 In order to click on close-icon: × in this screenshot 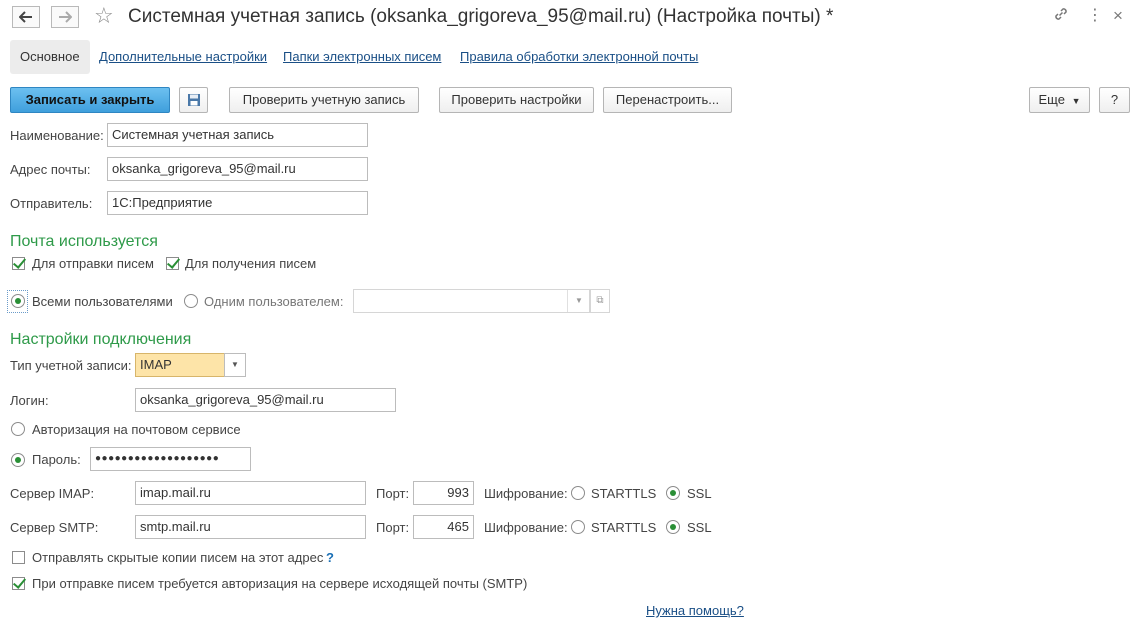, I will do `click(1118, 16)`.